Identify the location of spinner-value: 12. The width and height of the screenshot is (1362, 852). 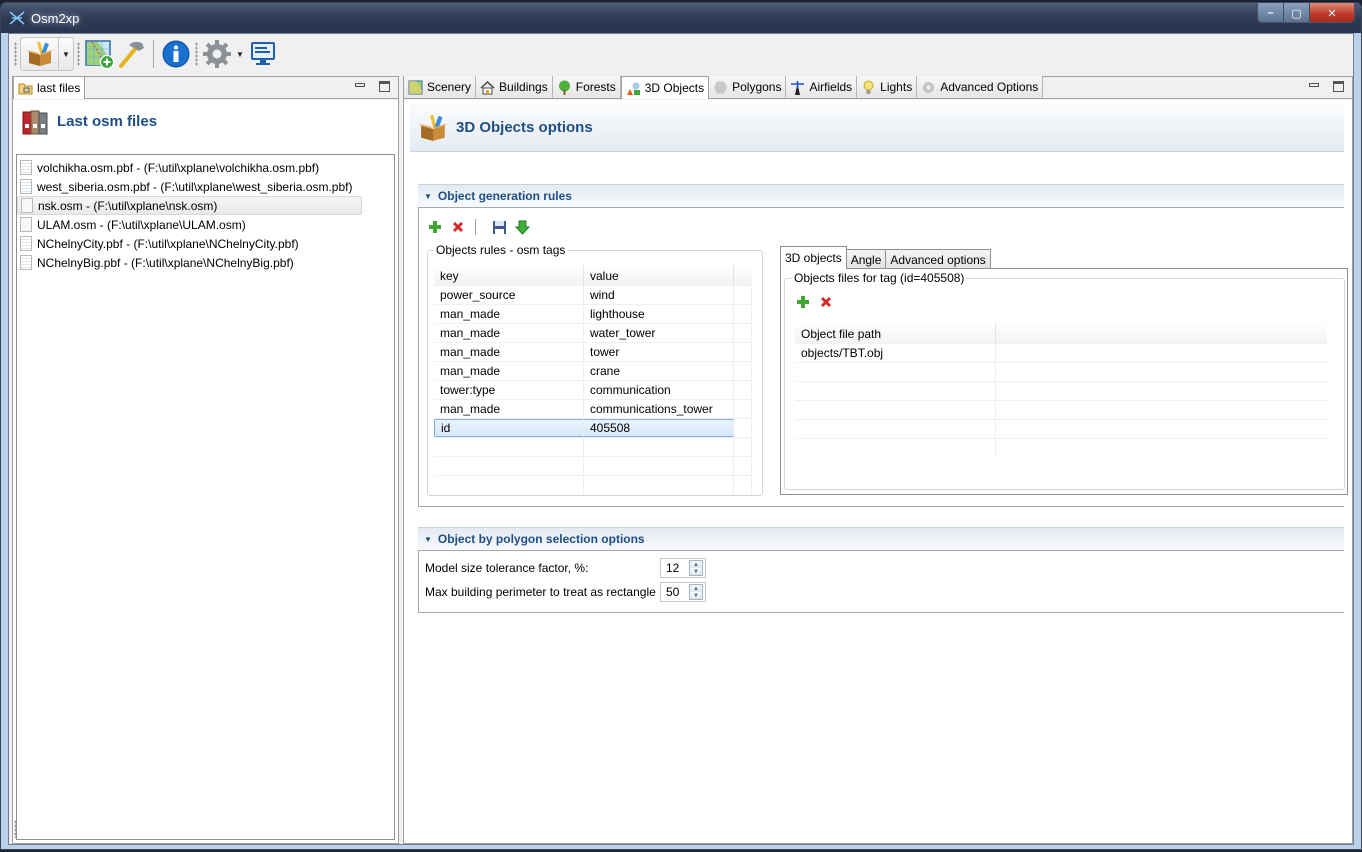
(673, 568).